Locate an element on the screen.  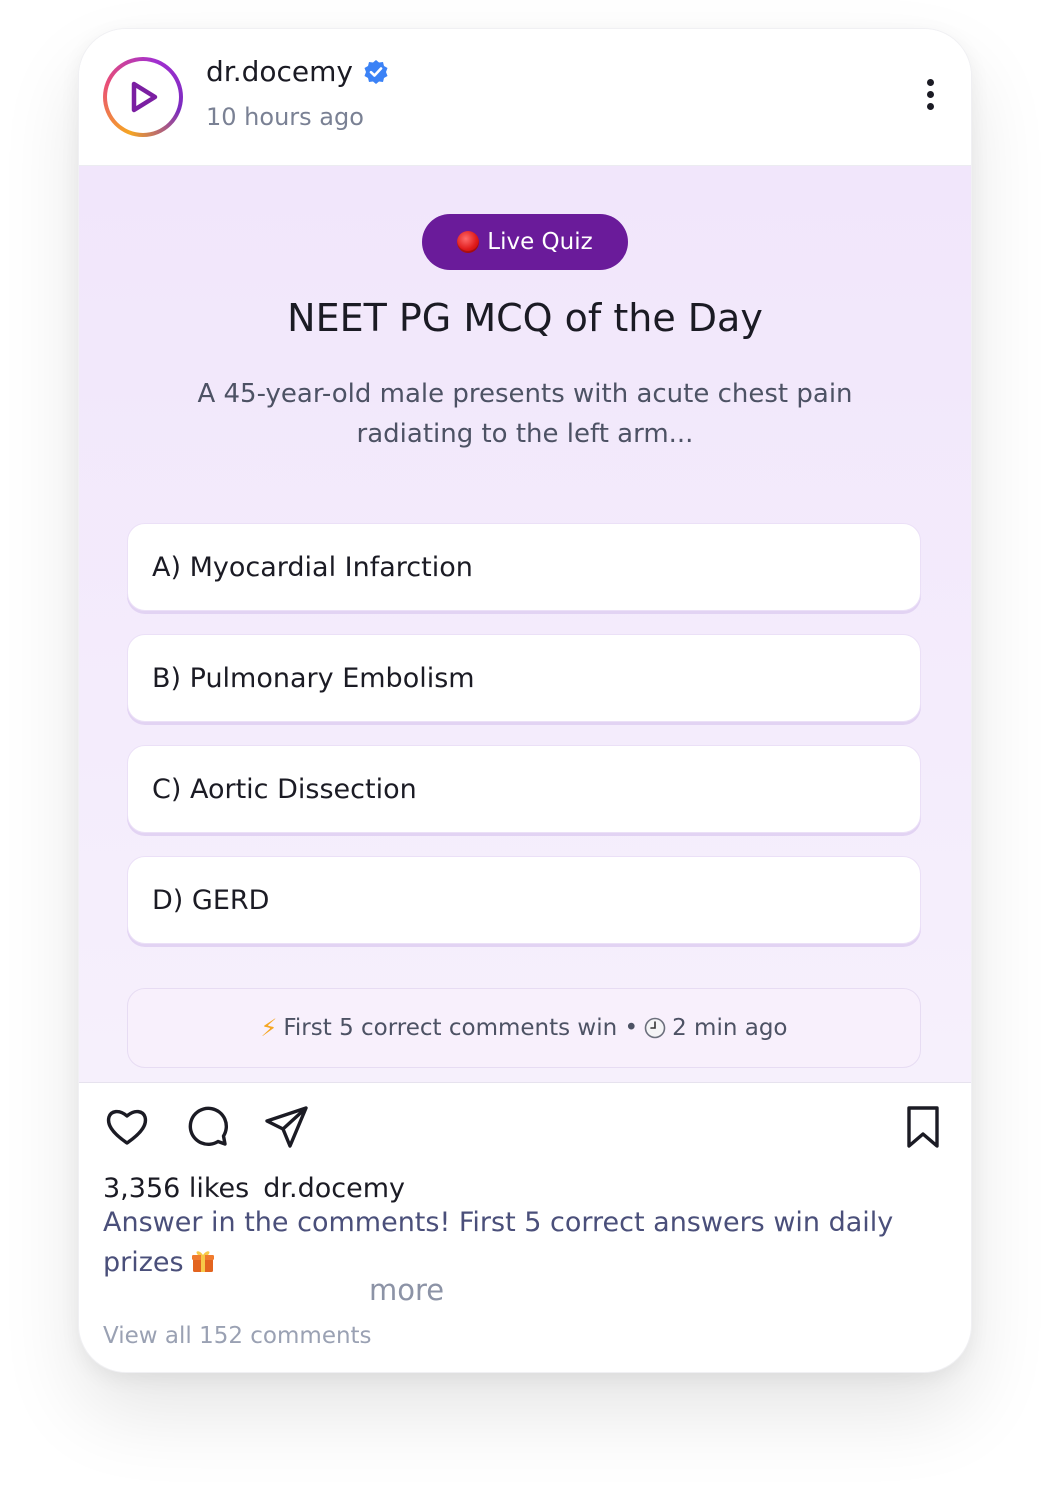
verified-badge-icon is located at coordinates (376, 71).